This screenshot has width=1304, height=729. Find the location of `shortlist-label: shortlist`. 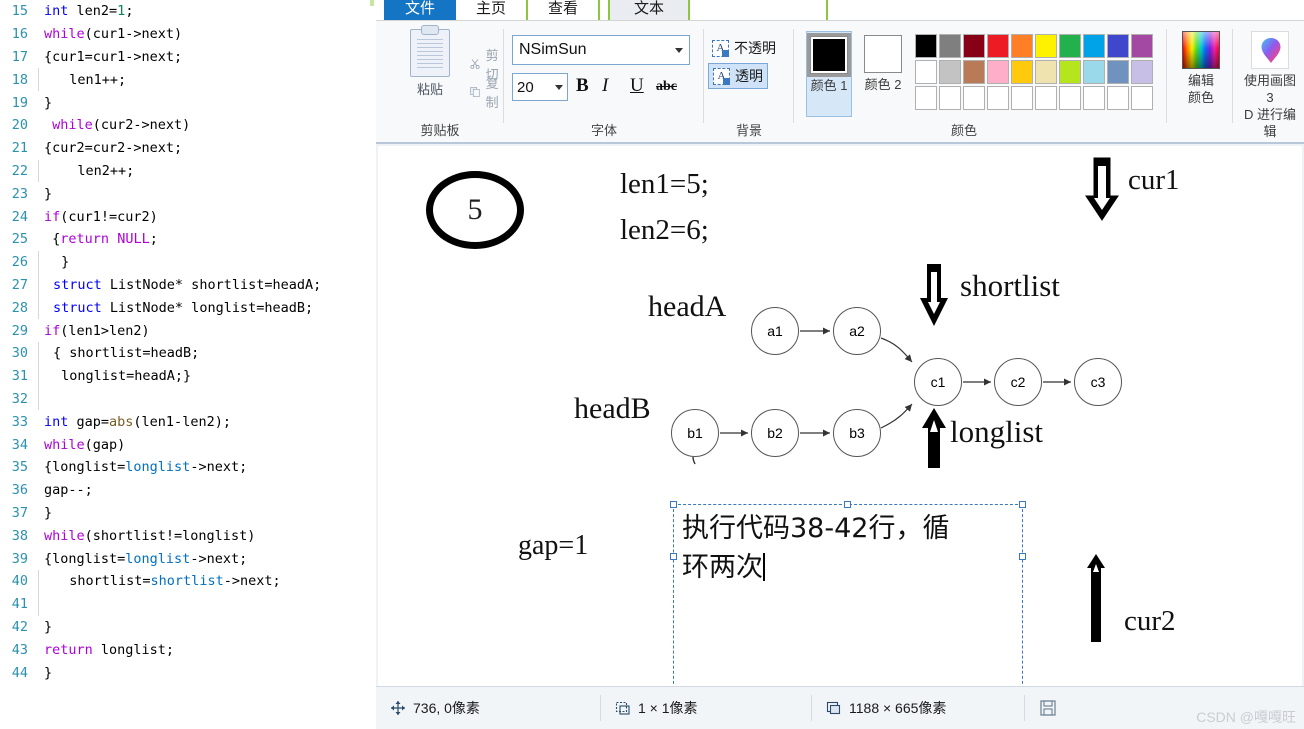

shortlist-label: shortlist is located at coordinates (1010, 285).